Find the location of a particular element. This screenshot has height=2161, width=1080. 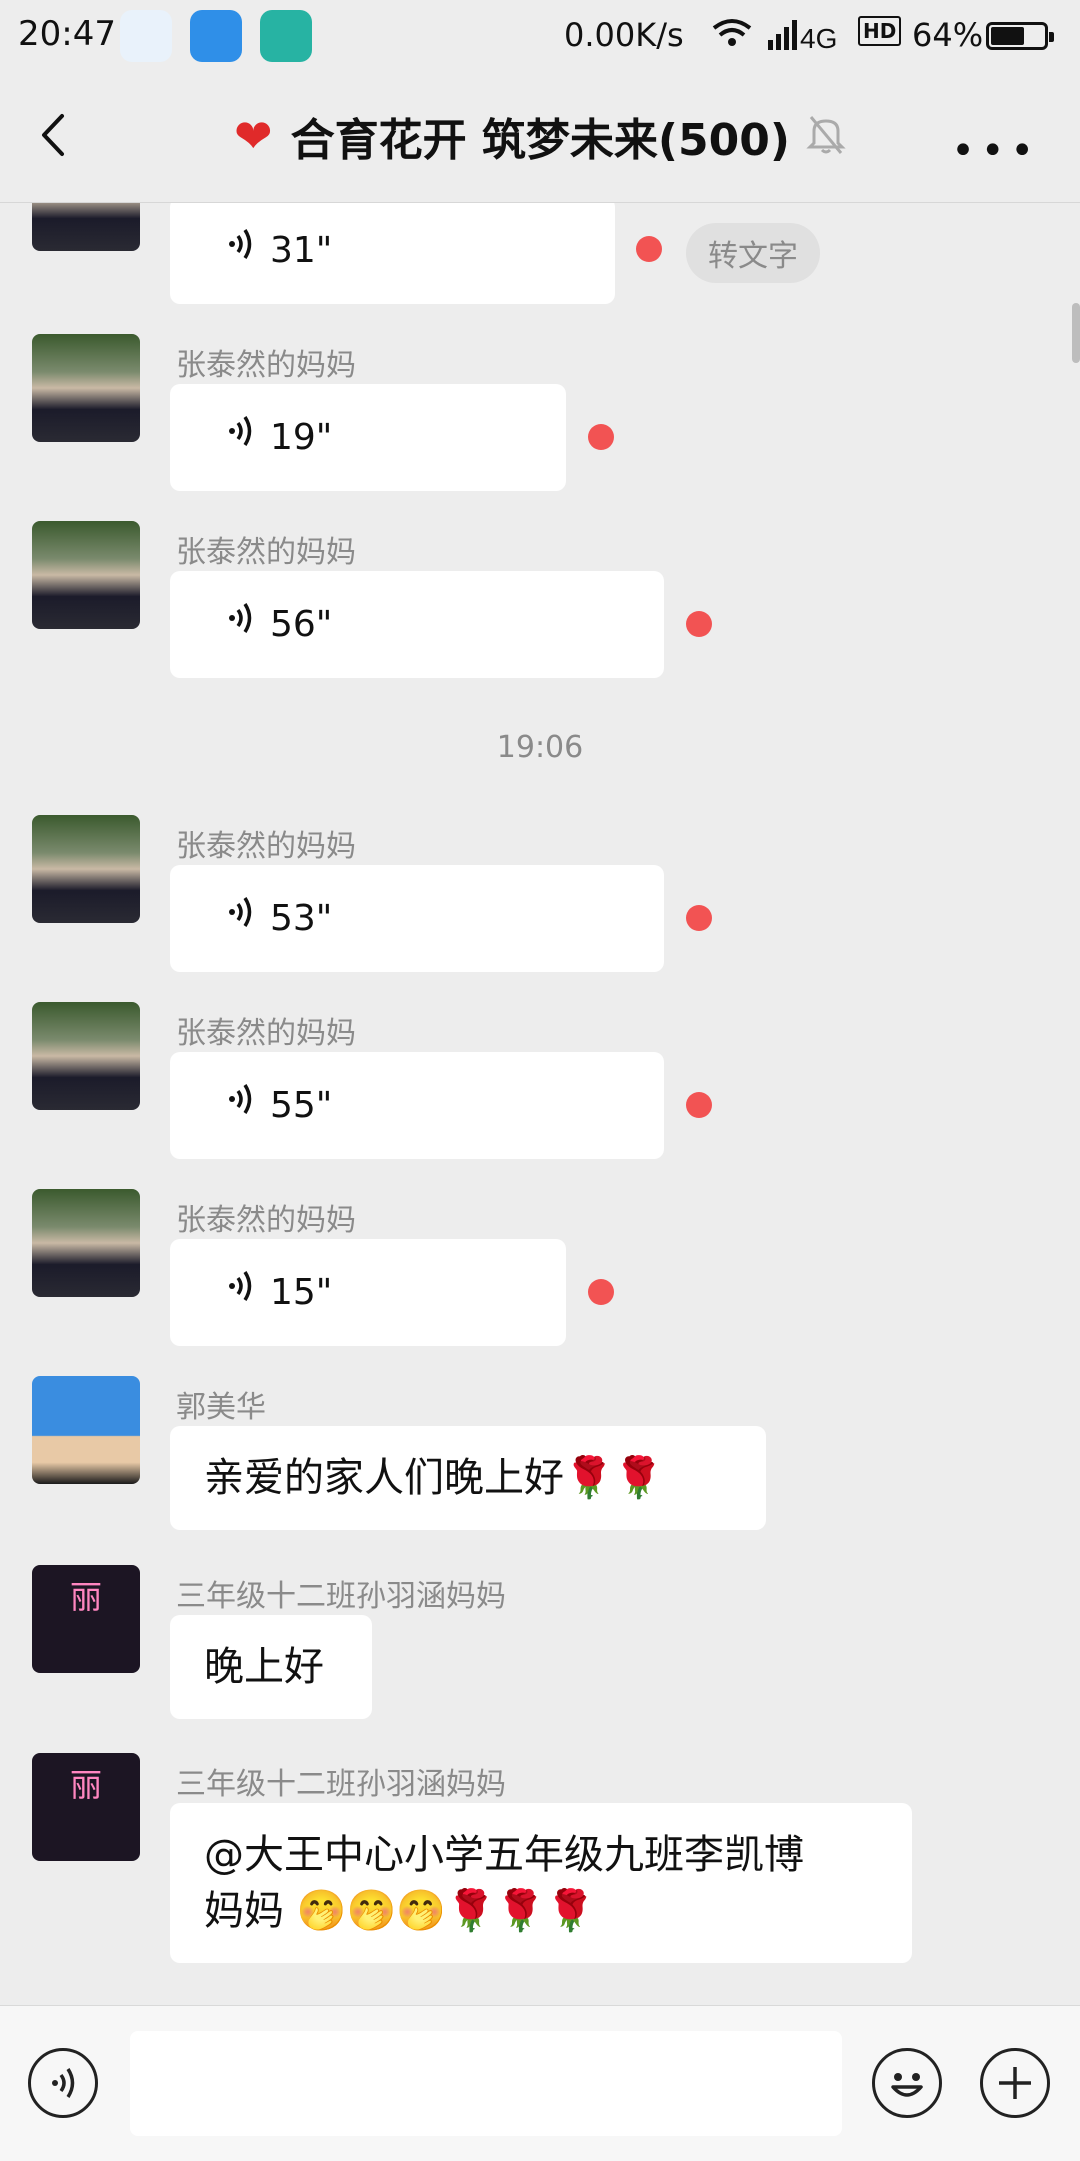

input-bar is located at coordinates (540, 2083).